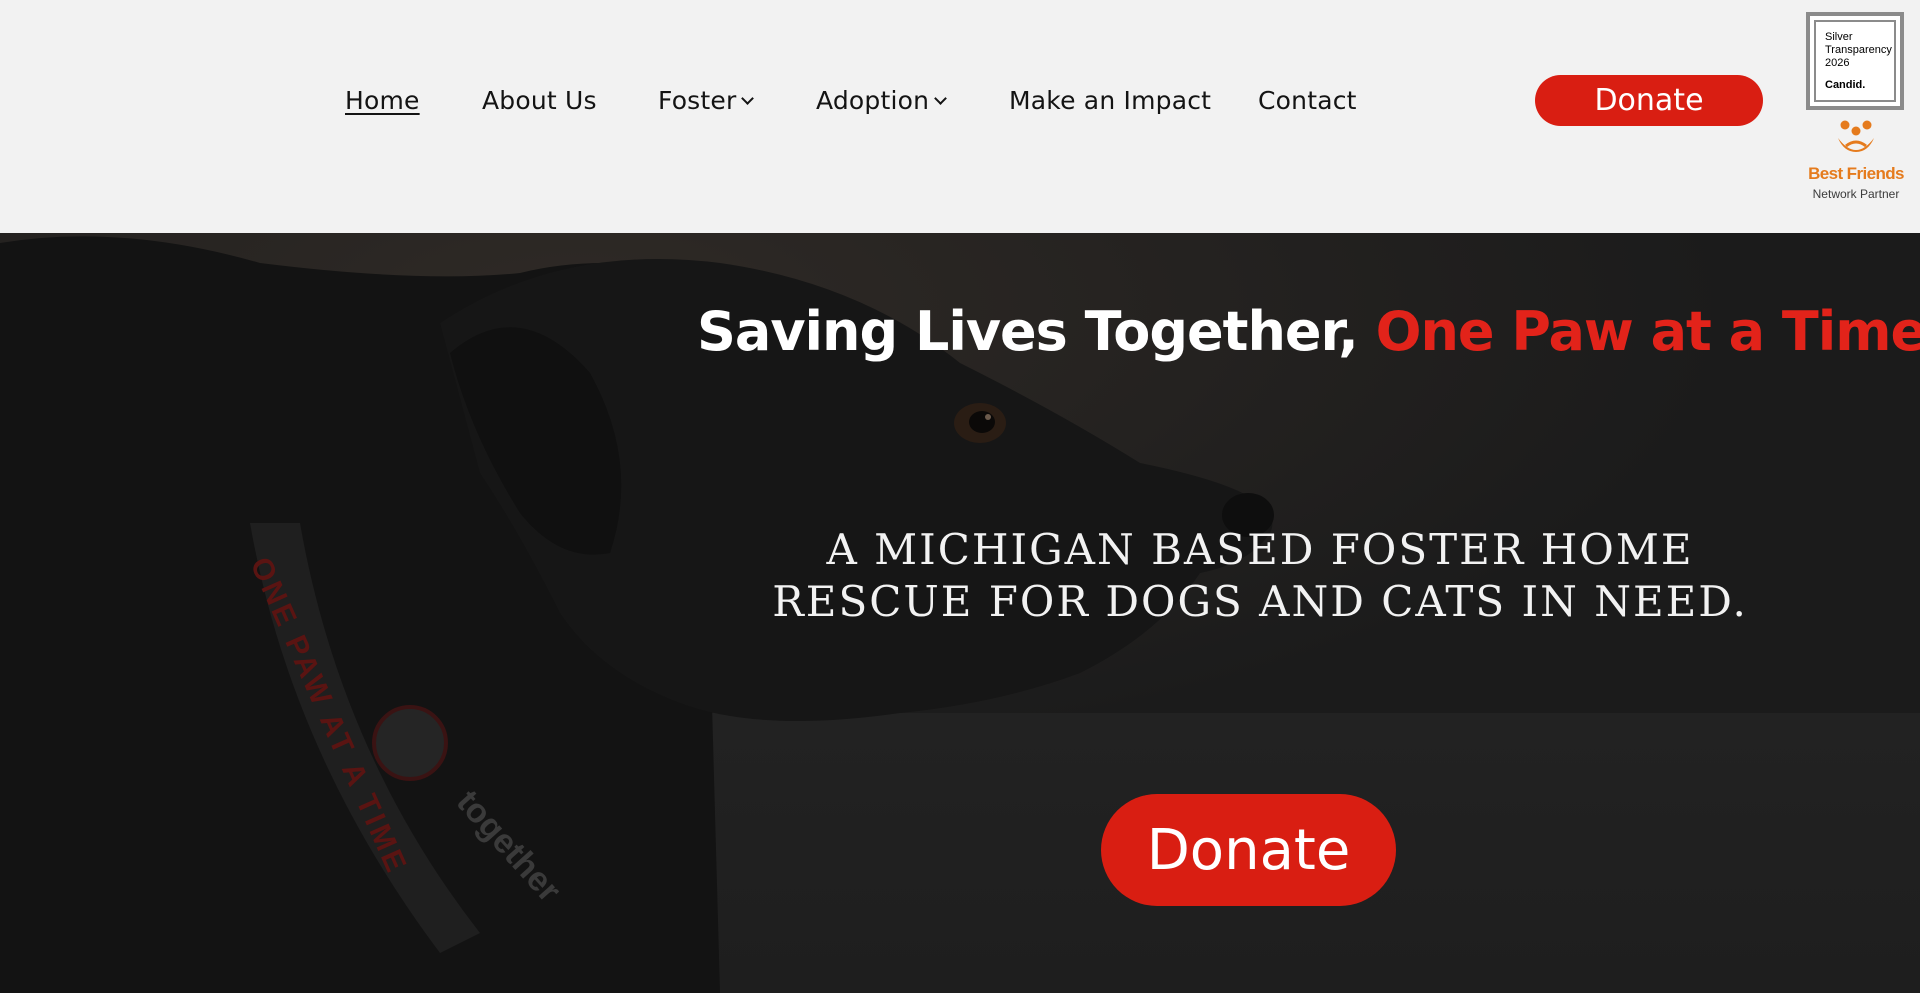 The width and height of the screenshot is (1920, 993). I want to click on hero-subtitle-line-1: A Michigan based foster home, so click(1260, 549).